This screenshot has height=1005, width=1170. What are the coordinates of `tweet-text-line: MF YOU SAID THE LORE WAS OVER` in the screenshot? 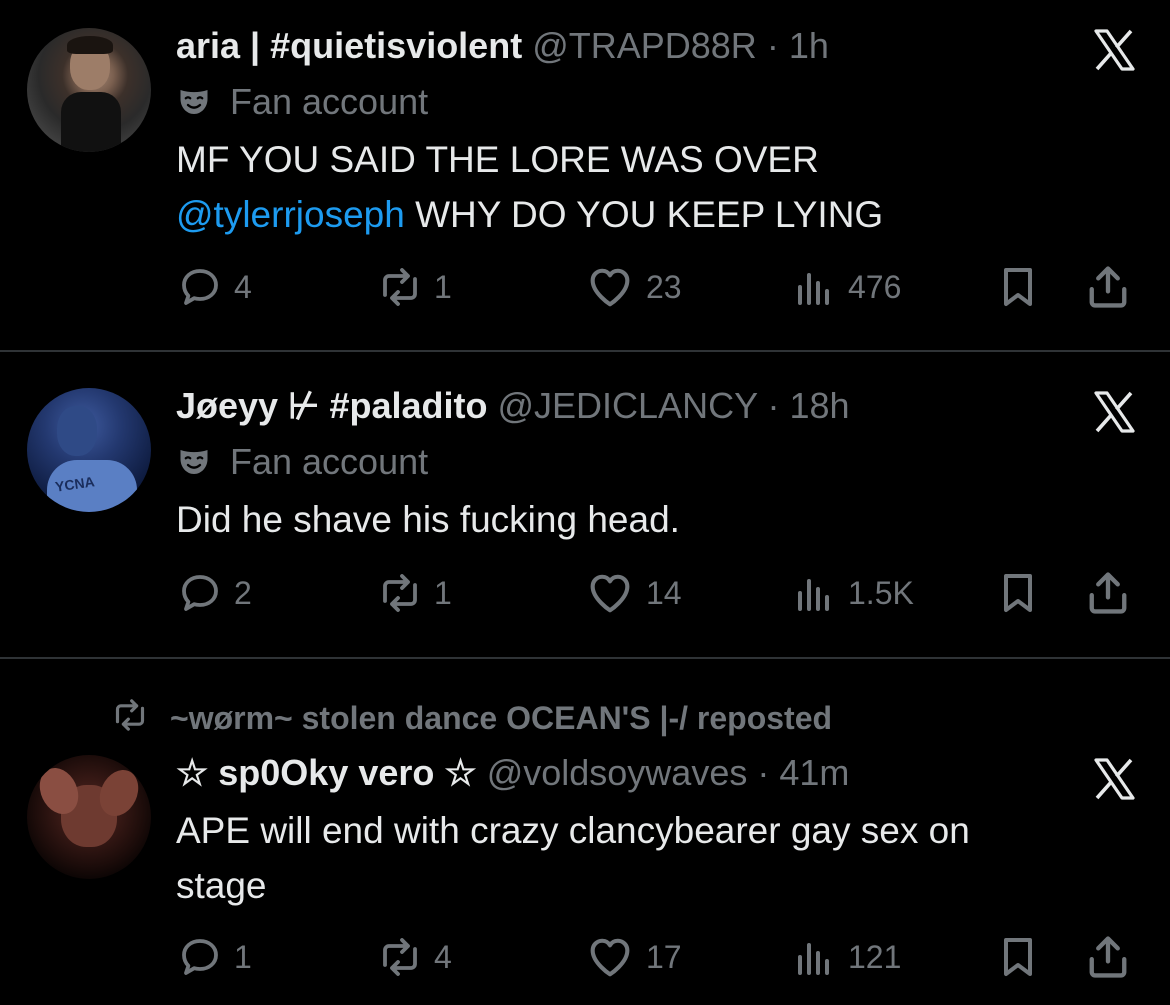 It's located at (497, 159).